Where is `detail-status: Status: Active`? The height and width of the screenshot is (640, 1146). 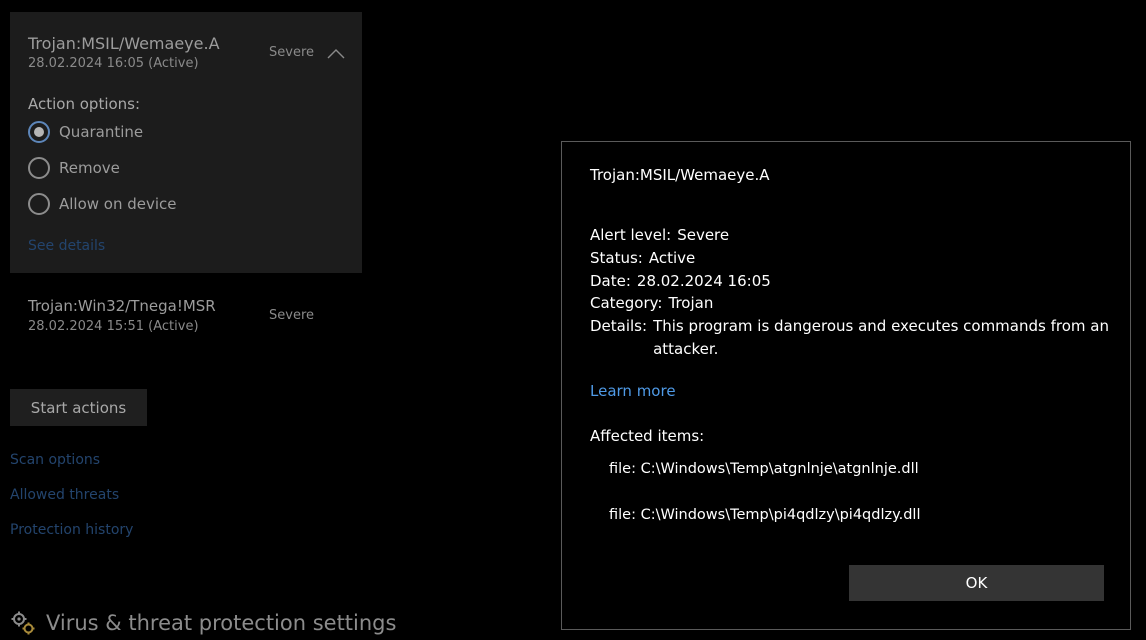 detail-status: Status: Active is located at coordinates (850, 258).